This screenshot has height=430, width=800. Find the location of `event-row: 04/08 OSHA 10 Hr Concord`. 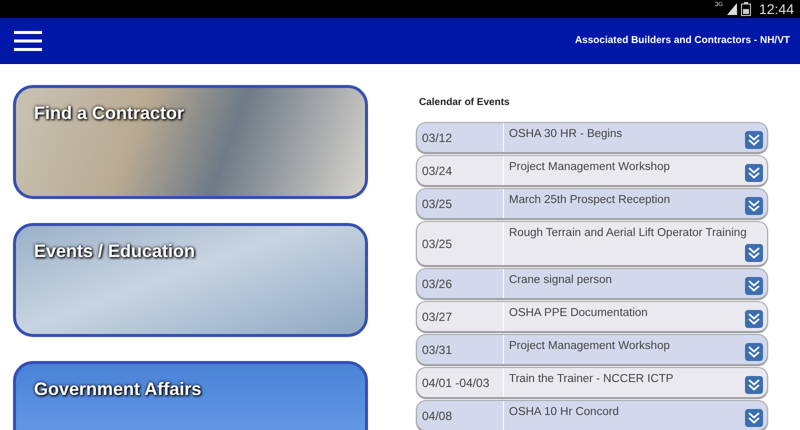

event-row: 04/08 OSHA 10 Hr Concord is located at coordinates (592, 415).